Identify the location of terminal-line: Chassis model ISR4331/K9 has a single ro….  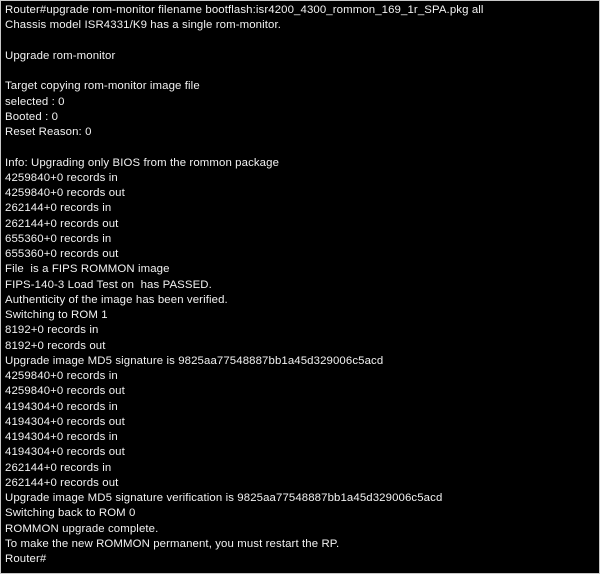
(143, 25).